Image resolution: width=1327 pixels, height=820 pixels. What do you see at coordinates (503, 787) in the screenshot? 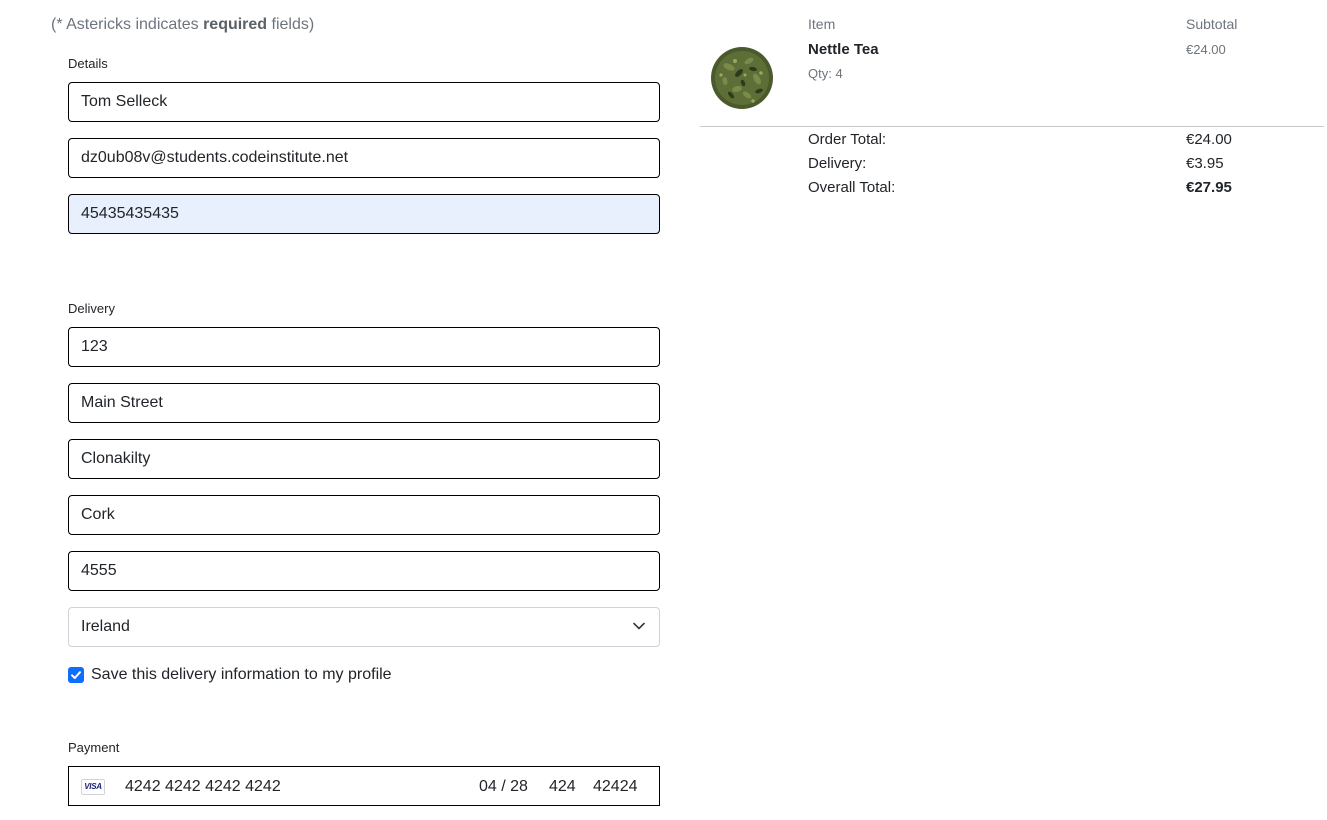
I see `card-expiry-field: 04 / 28` at bounding box center [503, 787].